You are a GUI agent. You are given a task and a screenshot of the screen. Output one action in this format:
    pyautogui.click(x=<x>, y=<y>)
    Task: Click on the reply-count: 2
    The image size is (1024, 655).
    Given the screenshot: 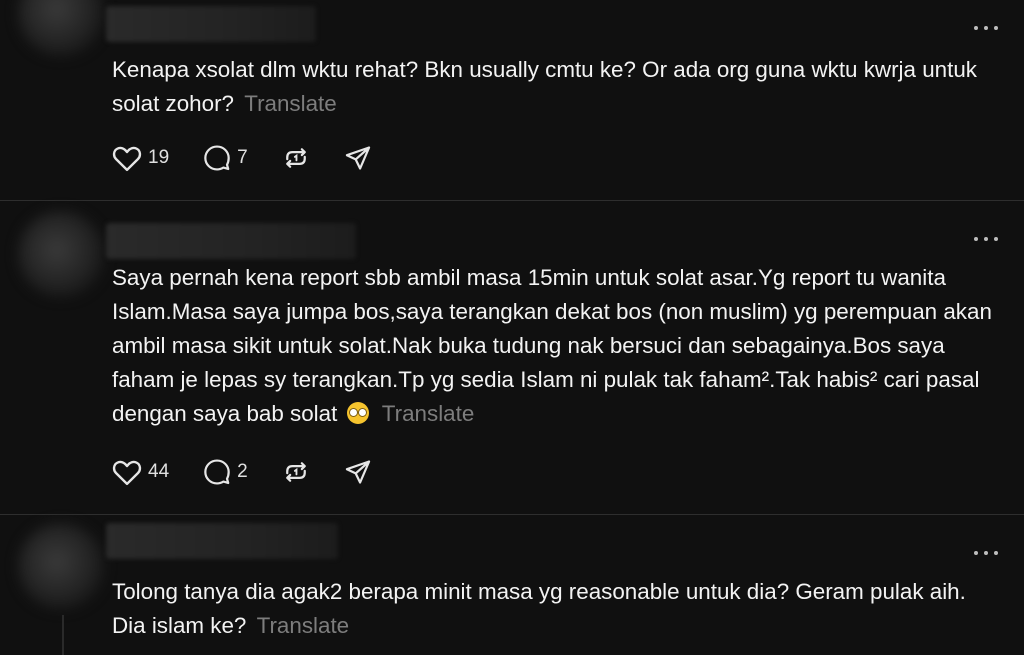 What is the action you would take?
    pyautogui.click(x=242, y=471)
    